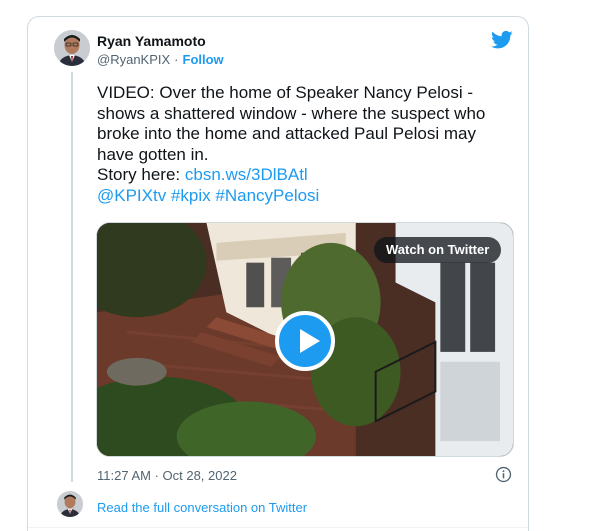 This screenshot has width=595, height=531. Describe the element at coordinates (72, 277) in the screenshot. I see `thread-connector-line` at that location.